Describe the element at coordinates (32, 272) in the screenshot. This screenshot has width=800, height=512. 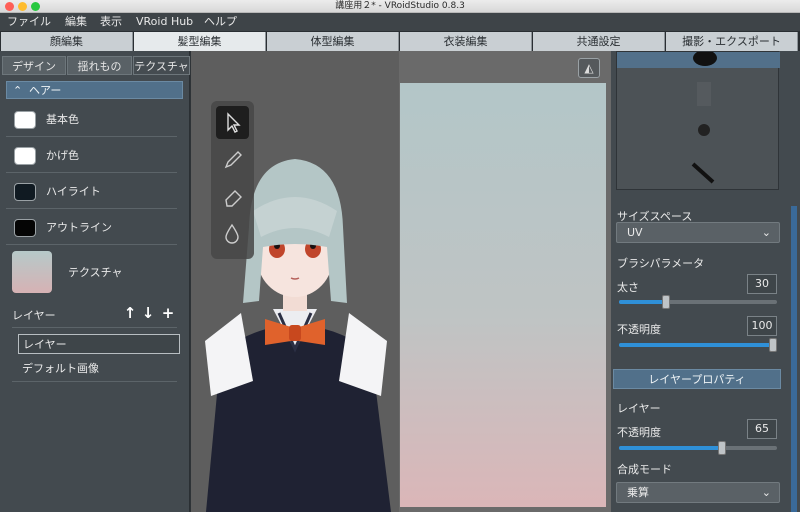
I see `texture-thumbnail` at that location.